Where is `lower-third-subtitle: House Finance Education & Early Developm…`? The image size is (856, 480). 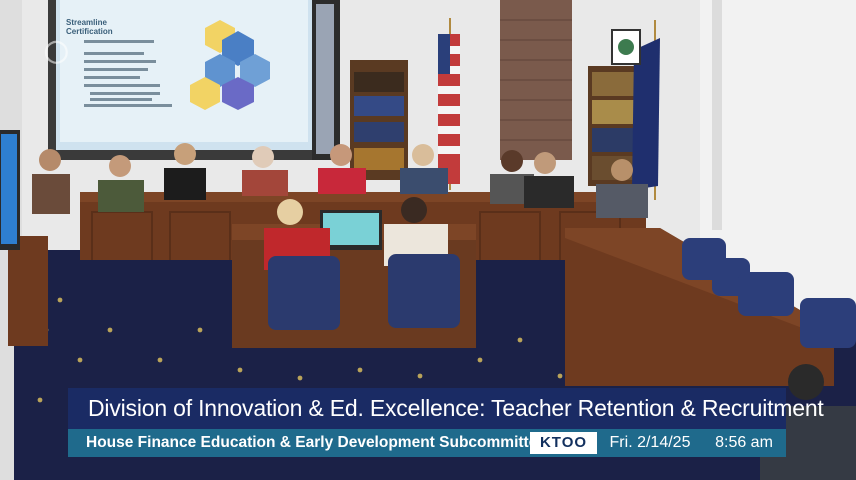
lower-third-subtitle: House Finance Education & Early Developm… is located at coordinates (316, 442).